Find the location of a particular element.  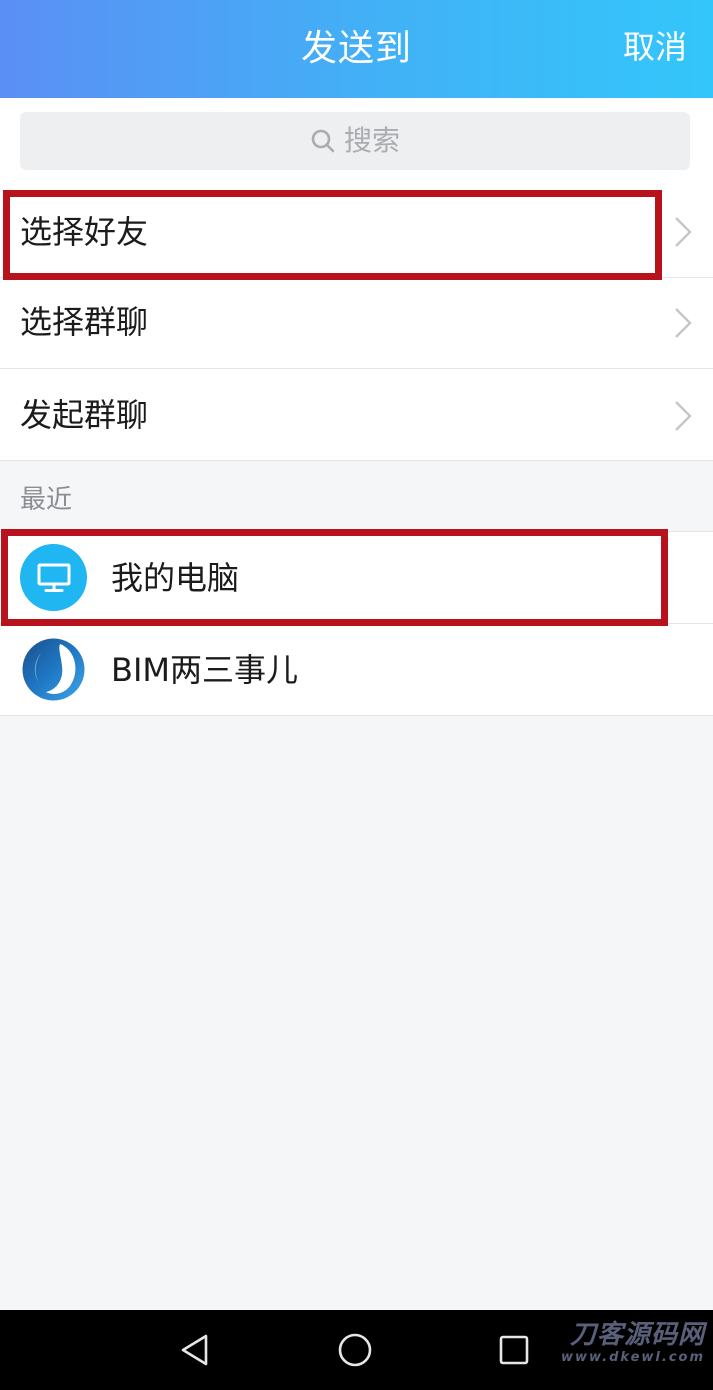

computer-avatar is located at coordinates (53, 577).